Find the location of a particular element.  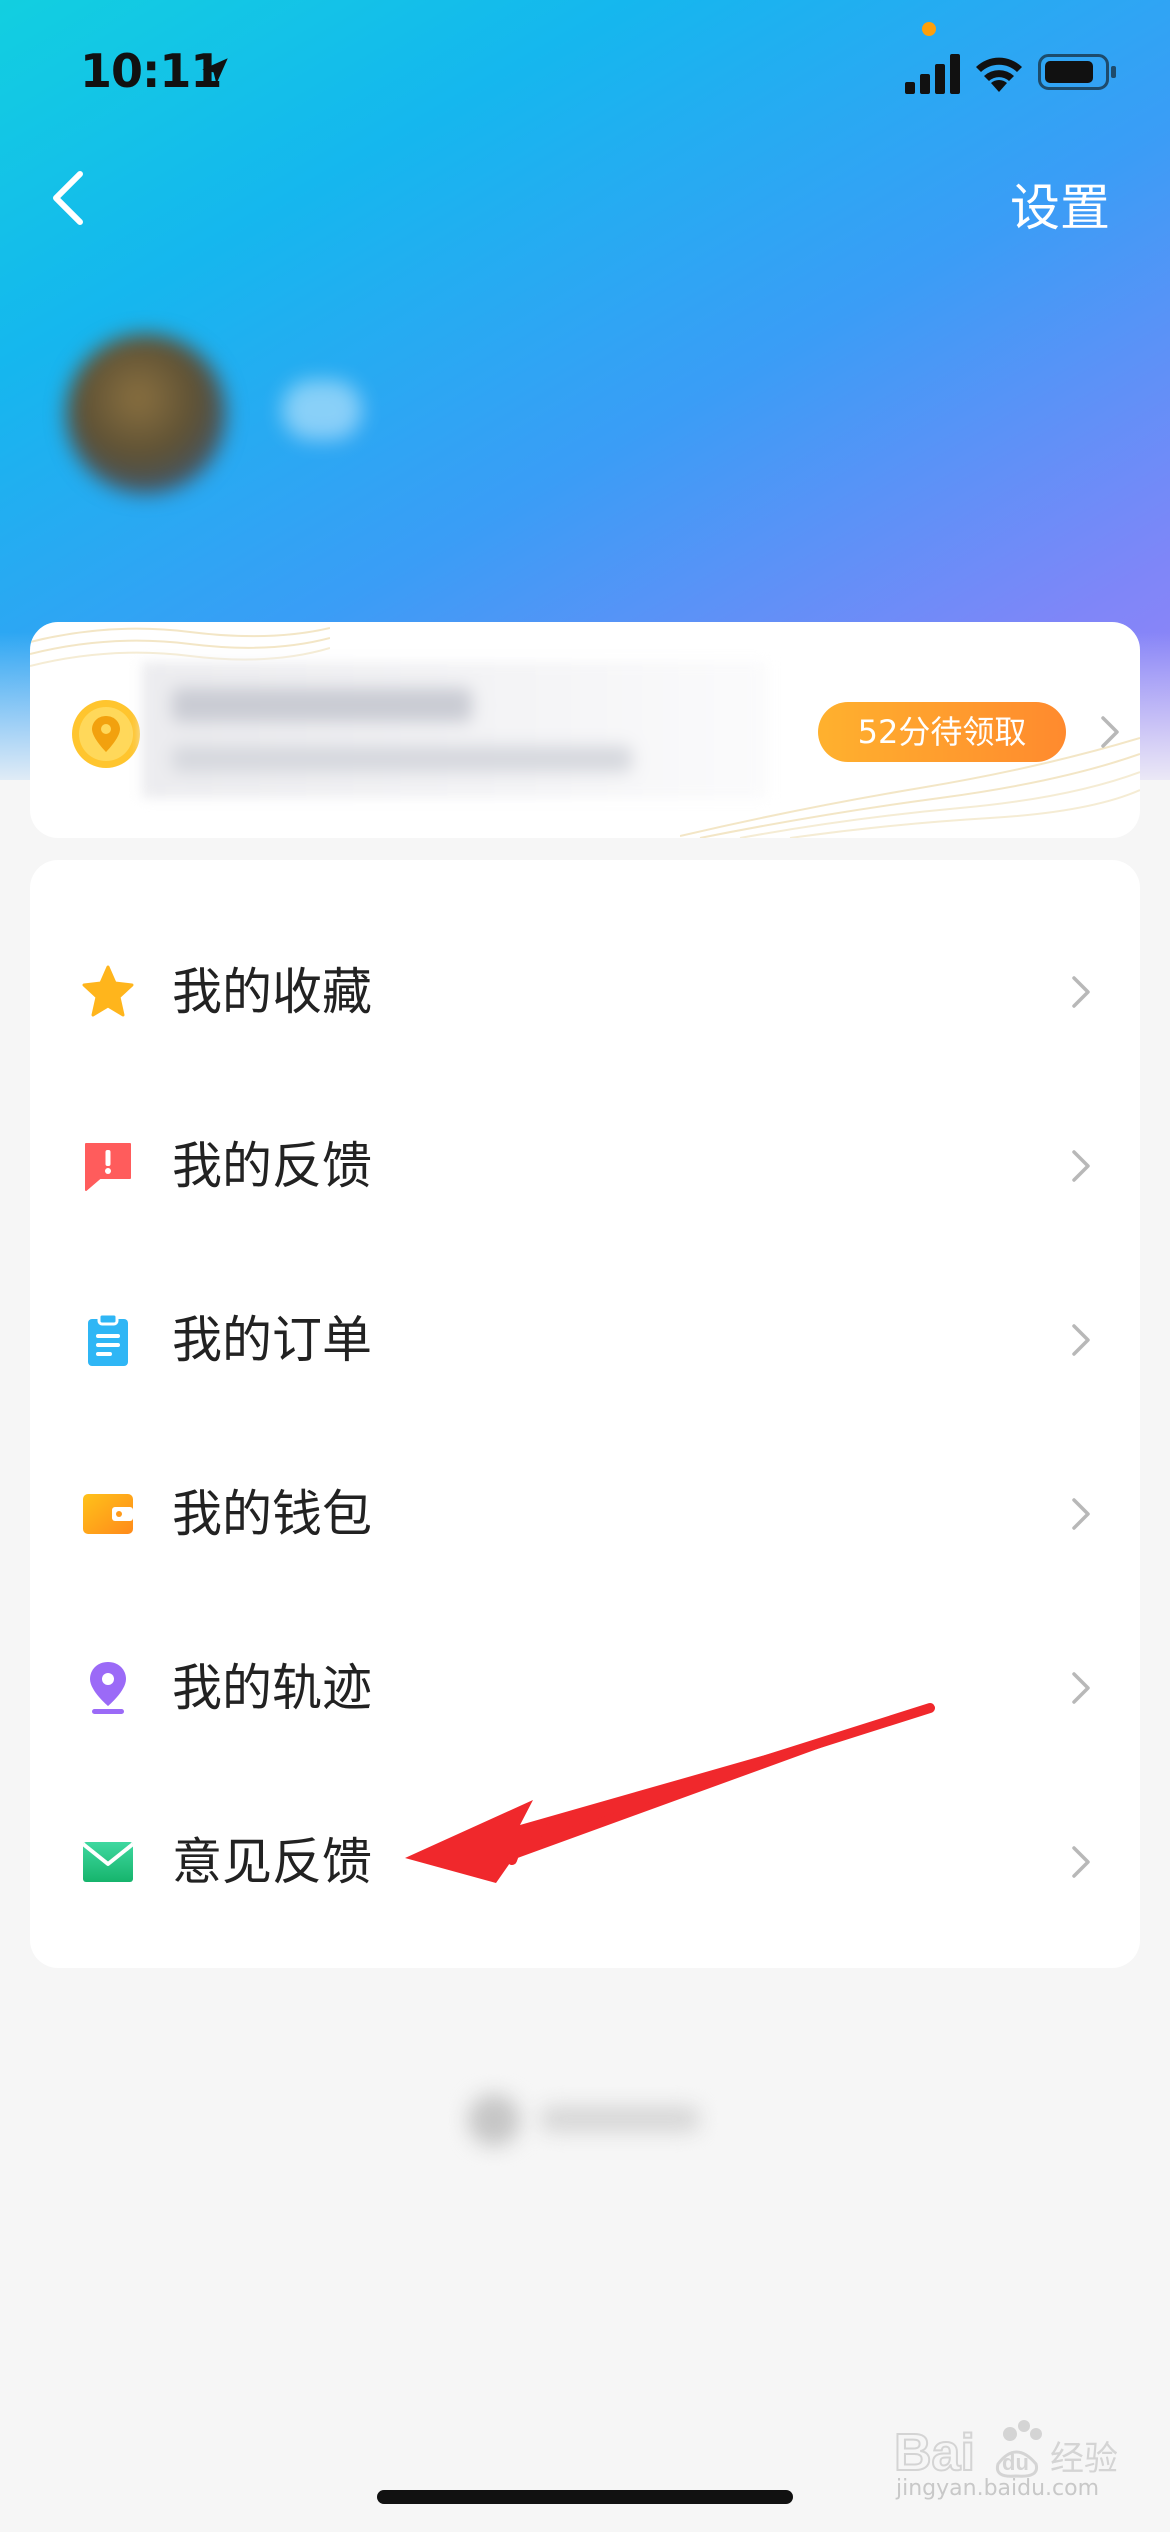

points-badge: 52分待领取 is located at coordinates (942, 732).